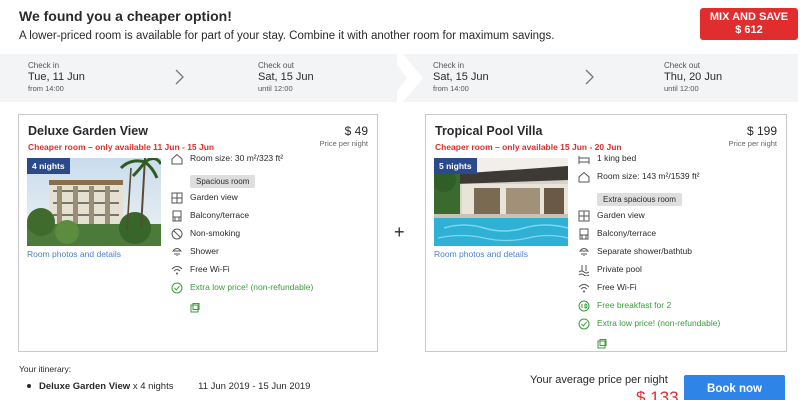  I want to click on checkin-date: Sat, 15 Jun, so click(461, 77).